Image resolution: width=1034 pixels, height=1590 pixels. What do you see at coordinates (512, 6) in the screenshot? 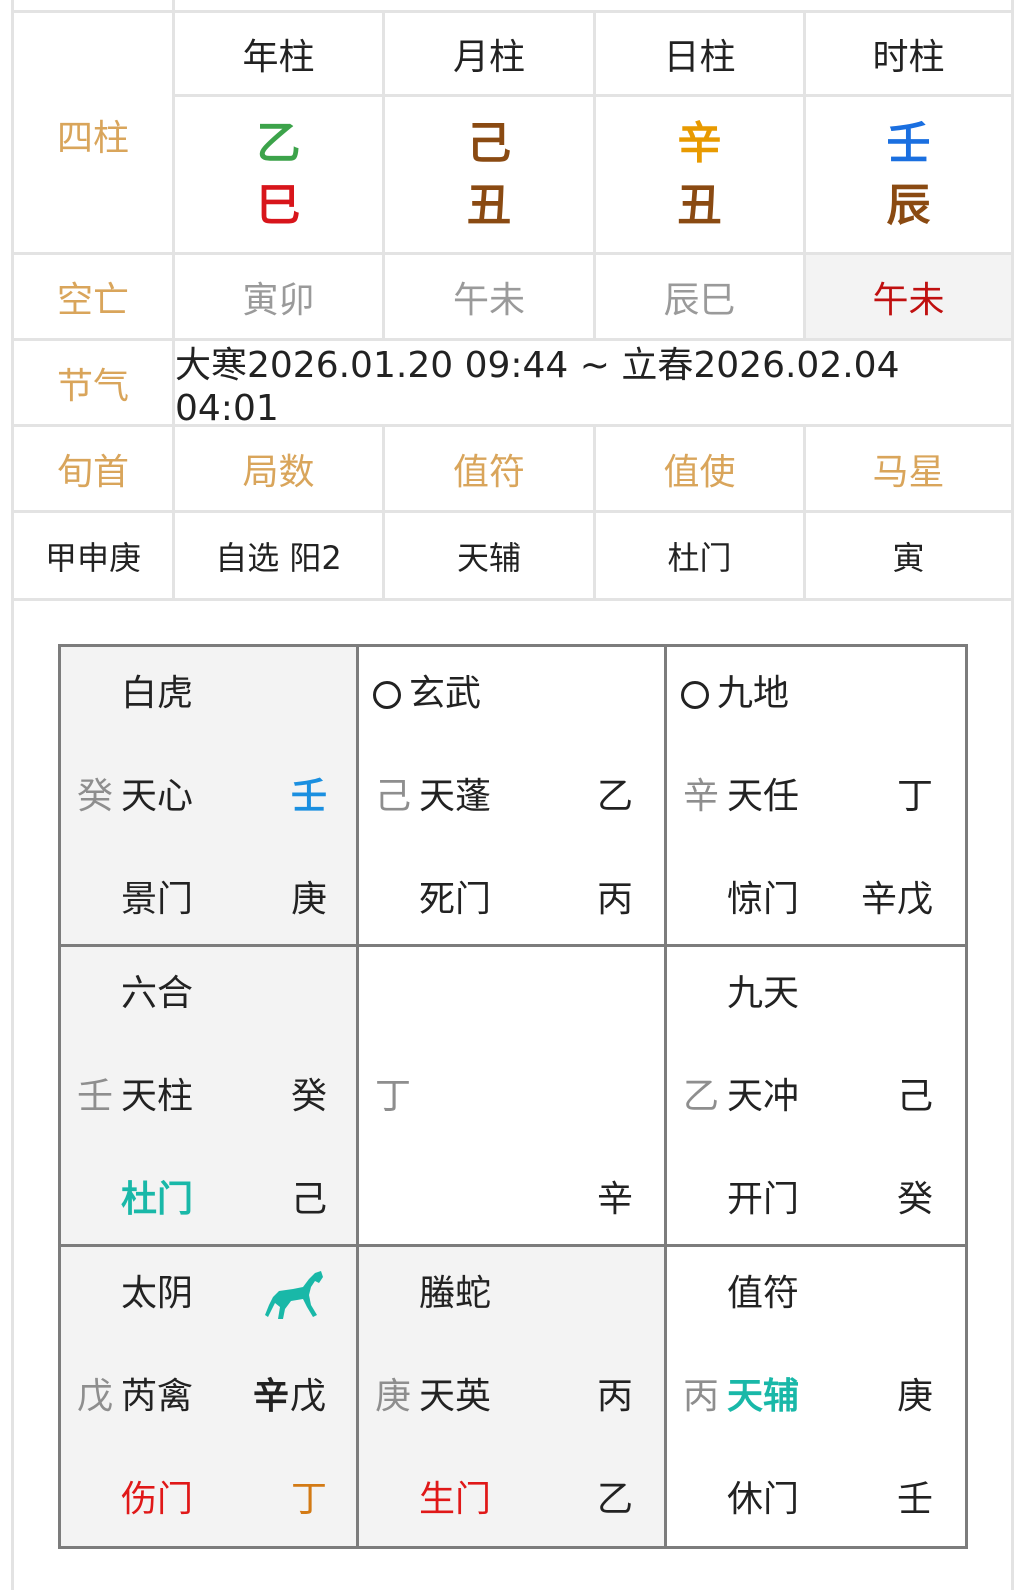
I see `top-edge` at bounding box center [512, 6].